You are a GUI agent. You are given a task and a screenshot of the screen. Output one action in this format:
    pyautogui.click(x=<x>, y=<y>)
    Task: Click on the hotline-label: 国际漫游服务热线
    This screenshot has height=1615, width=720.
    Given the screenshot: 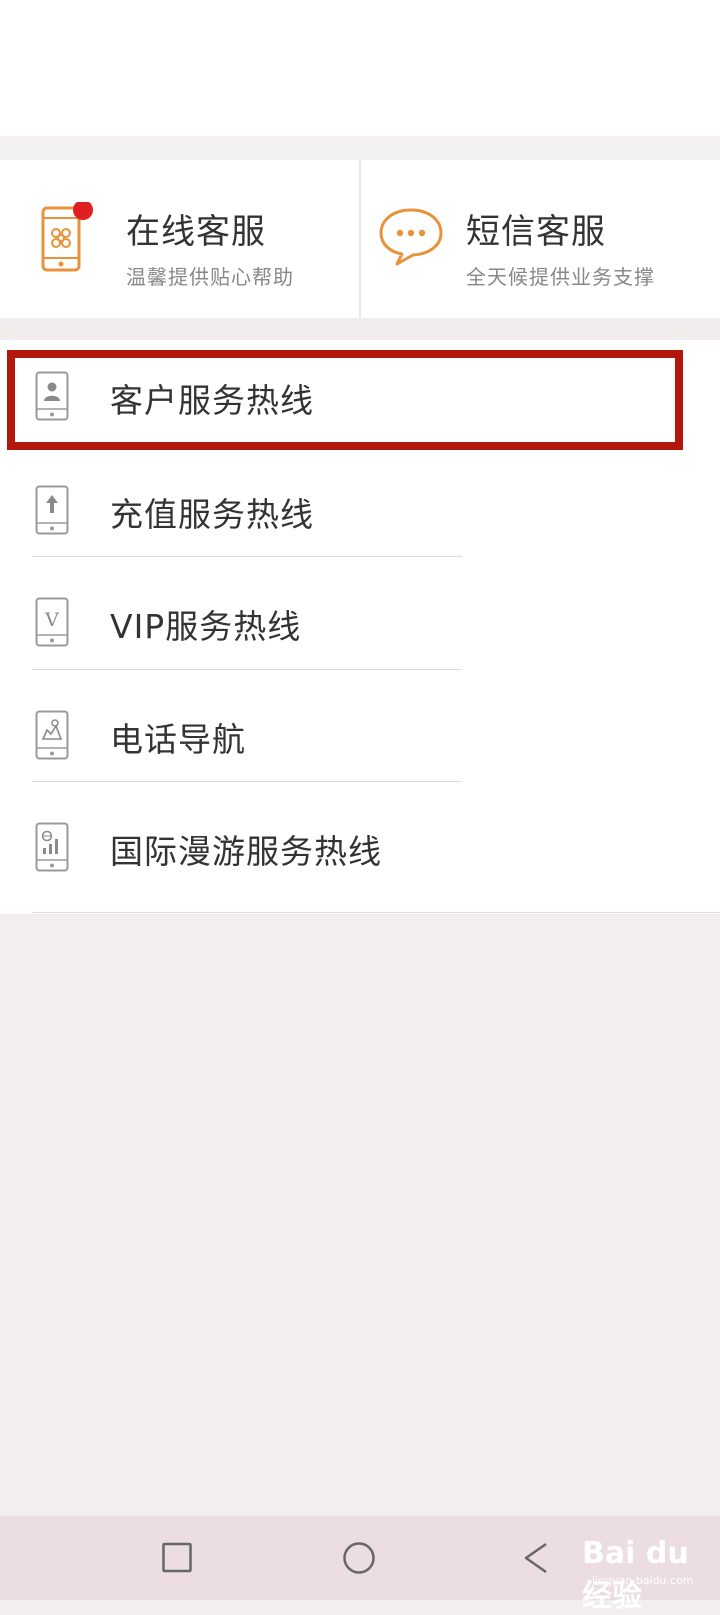 What is the action you would take?
    pyautogui.click(x=246, y=851)
    